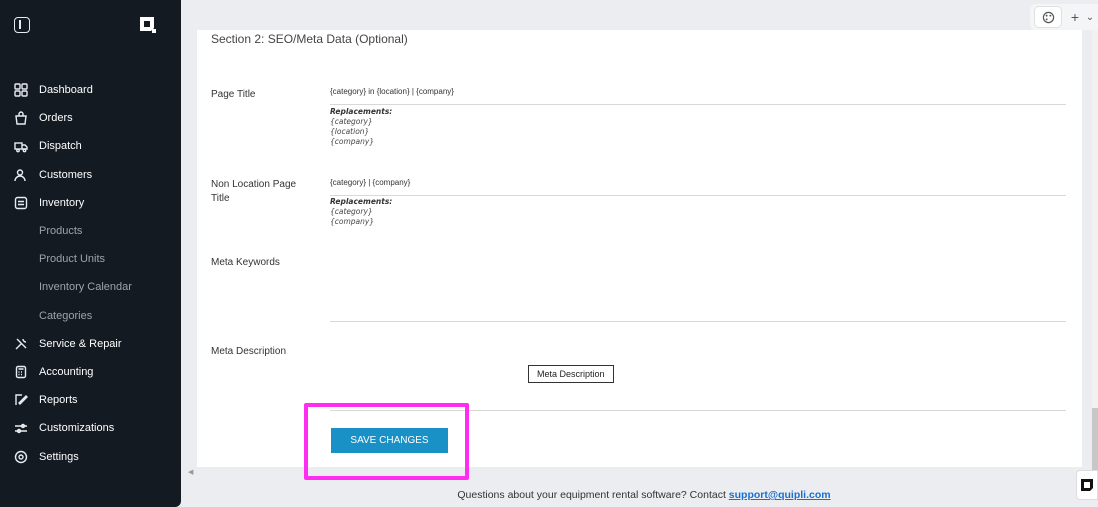 The height and width of the screenshot is (507, 1098). I want to click on users-icon, so click(21, 175).